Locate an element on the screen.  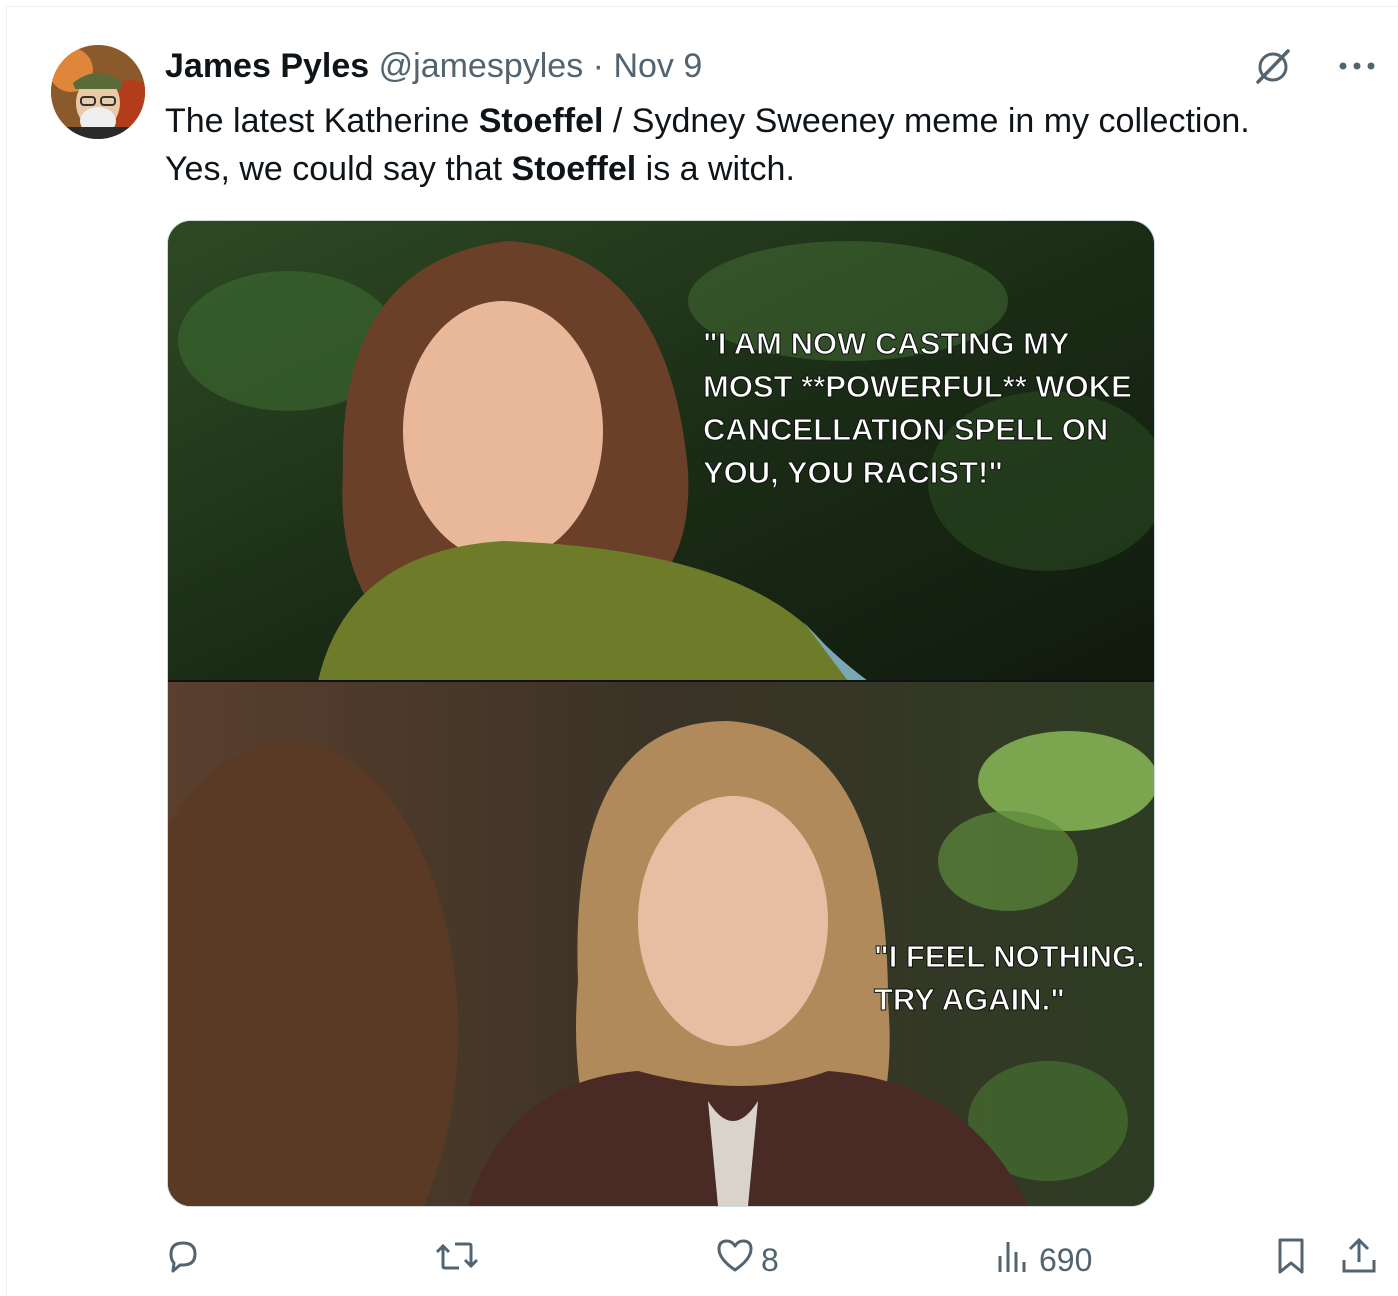
tweet-text-line-2-segment: Yes, we could say that is located at coordinates (338, 169).